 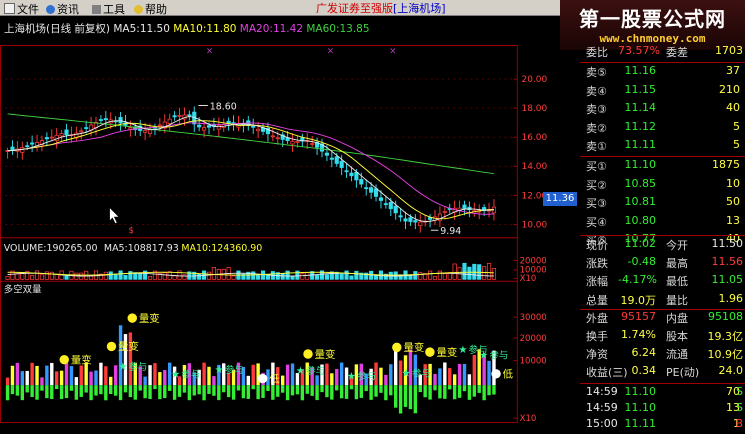 What do you see at coordinates (677, 245) in the screenshot?
I see `stat-label: 今开` at bounding box center [677, 245].